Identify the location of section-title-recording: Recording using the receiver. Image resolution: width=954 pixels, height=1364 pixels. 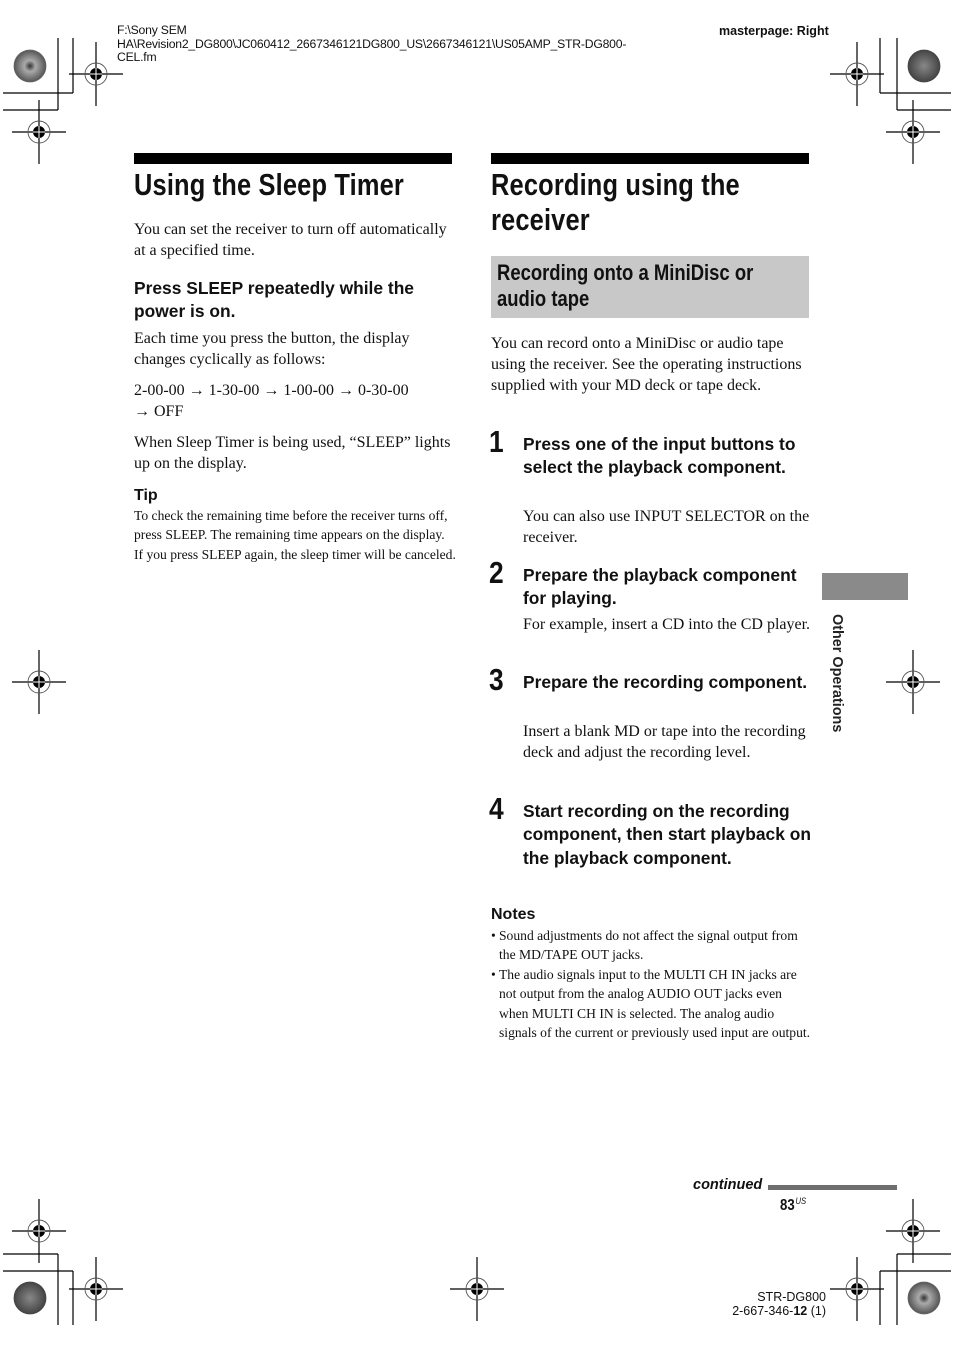
(615, 202).